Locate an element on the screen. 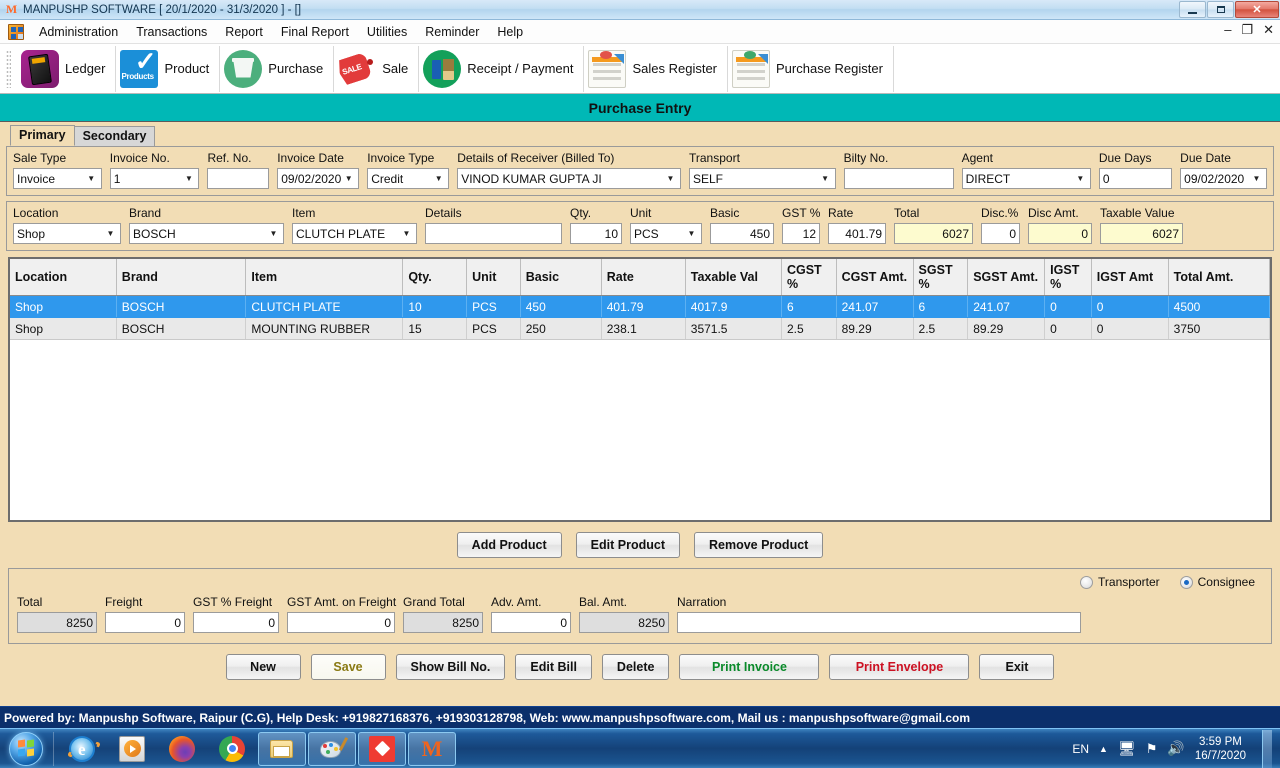 Image resolution: width=1280 pixels, height=768 pixels. col-basic: Basic is located at coordinates (561, 277).